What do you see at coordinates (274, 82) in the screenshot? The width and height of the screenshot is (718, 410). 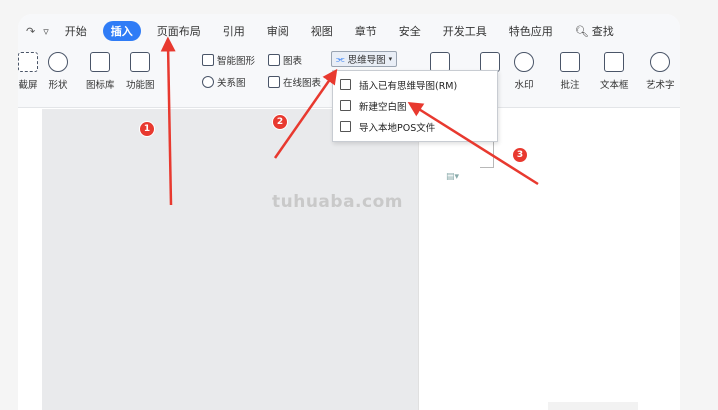 I see `online-chart-icon` at bounding box center [274, 82].